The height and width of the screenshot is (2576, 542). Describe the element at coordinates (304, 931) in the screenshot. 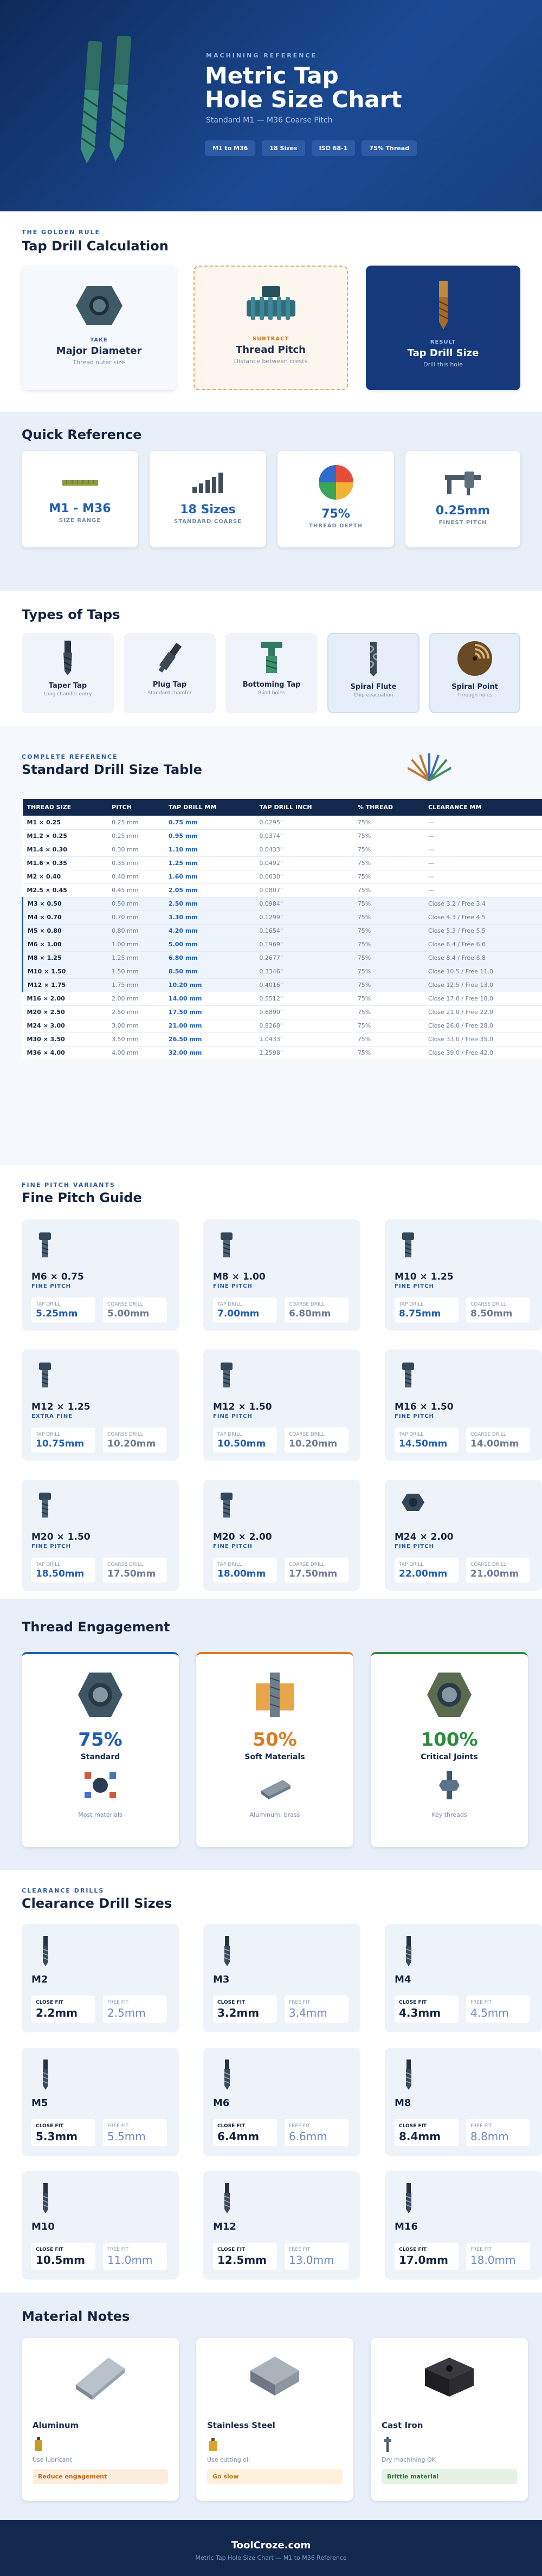

I see `table-cell: 0.1654"` at that location.